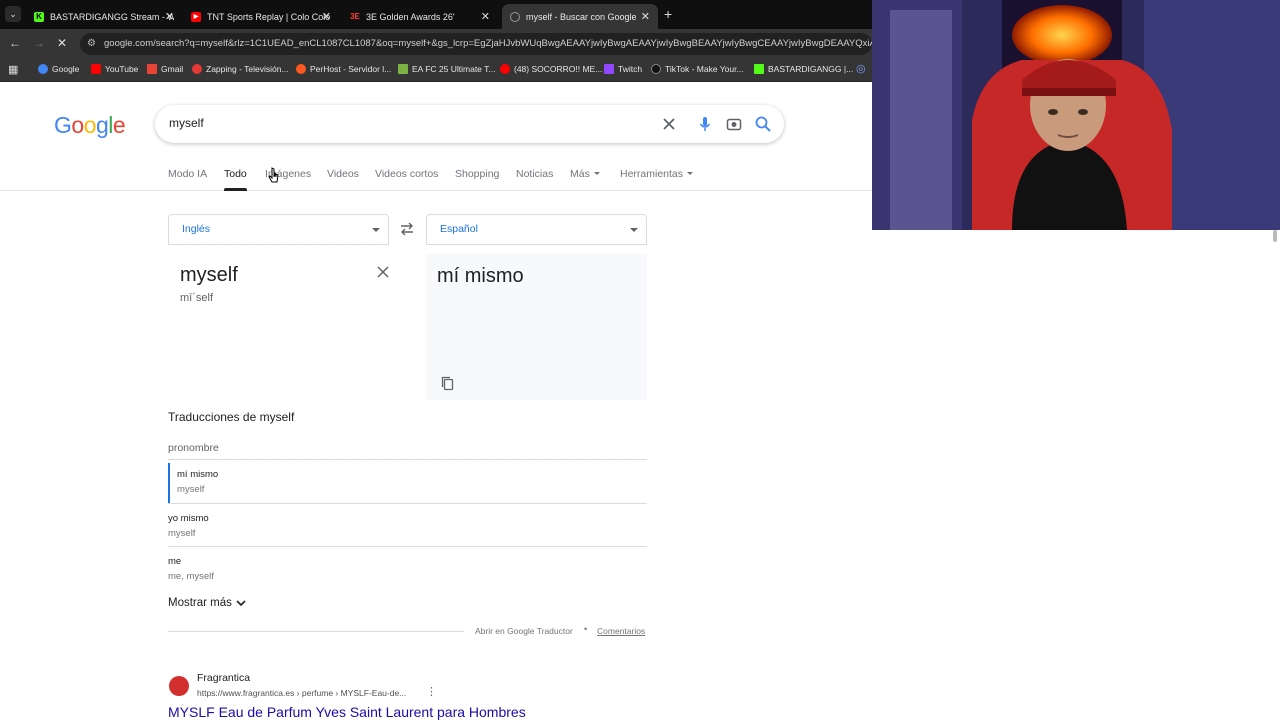 Image resolution: width=1280 pixels, height=720 pixels. Describe the element at coordinates (469, 124) in the screenshot. I see `search-box: myself` at that location.